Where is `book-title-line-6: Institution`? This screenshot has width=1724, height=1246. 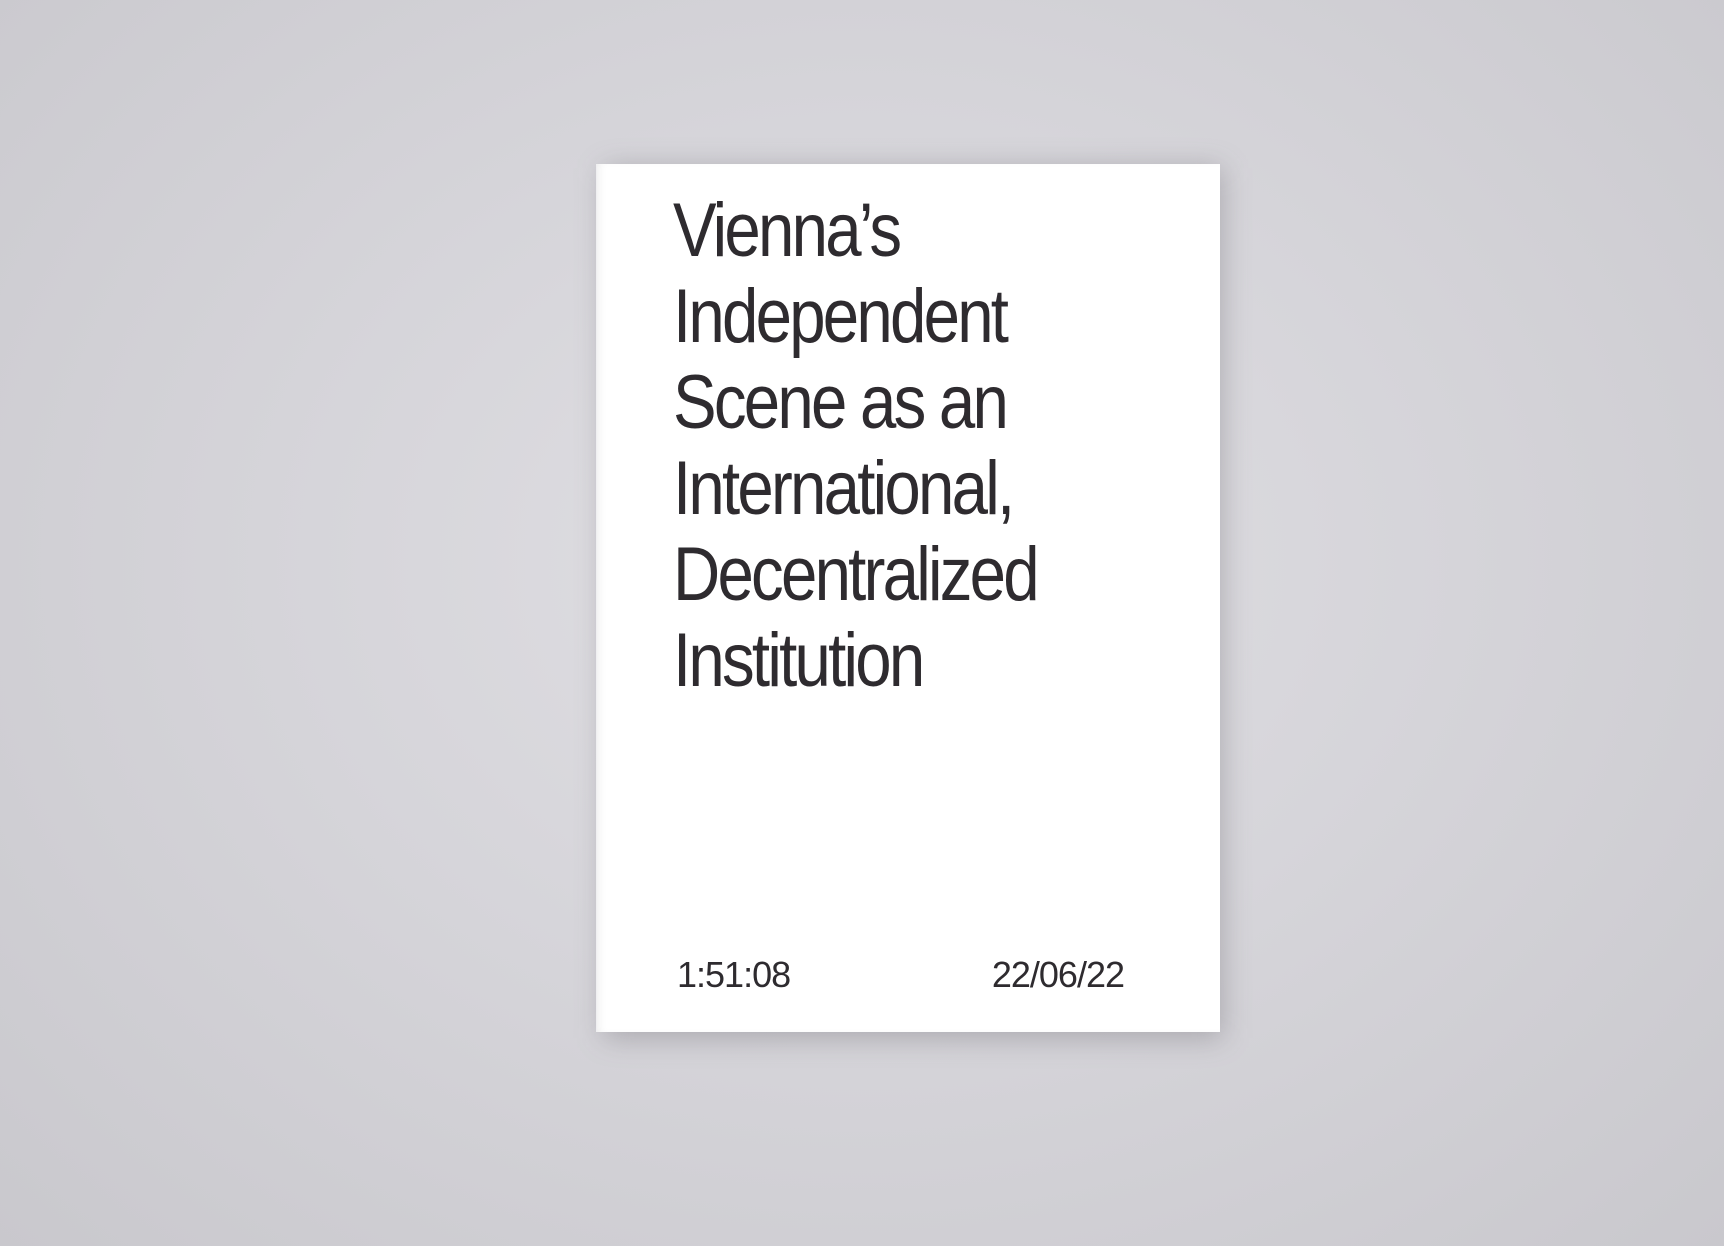
book-title-line-6: Institution is located at coordinates (799, 660).